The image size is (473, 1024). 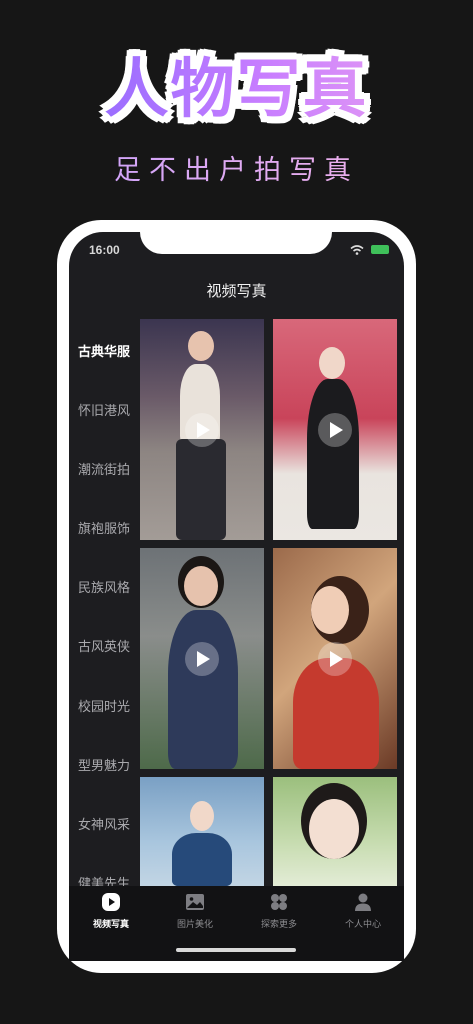 I want to click on status-time: 16:00, so click(x=104, y=250).